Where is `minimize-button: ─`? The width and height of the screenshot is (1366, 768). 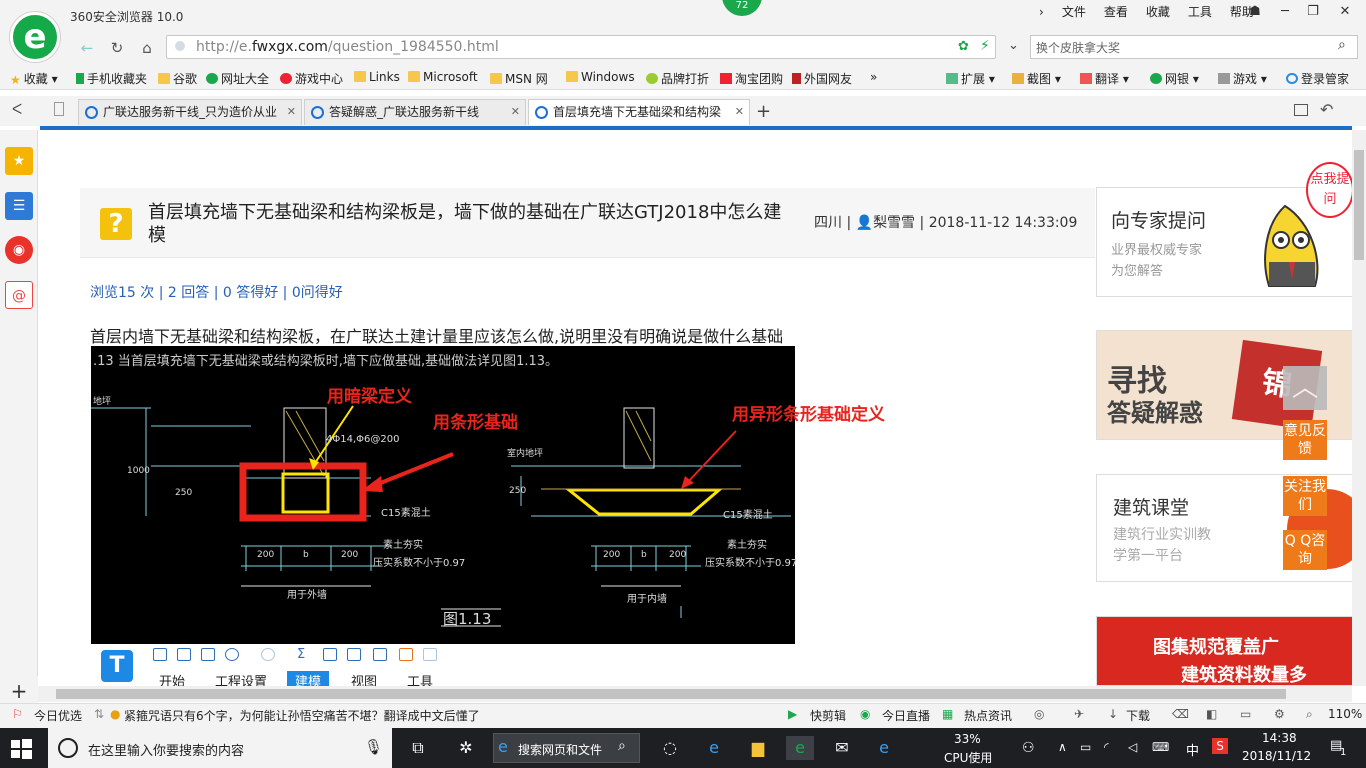
minimize-button: ─ is located at coordinates (1285, 12).